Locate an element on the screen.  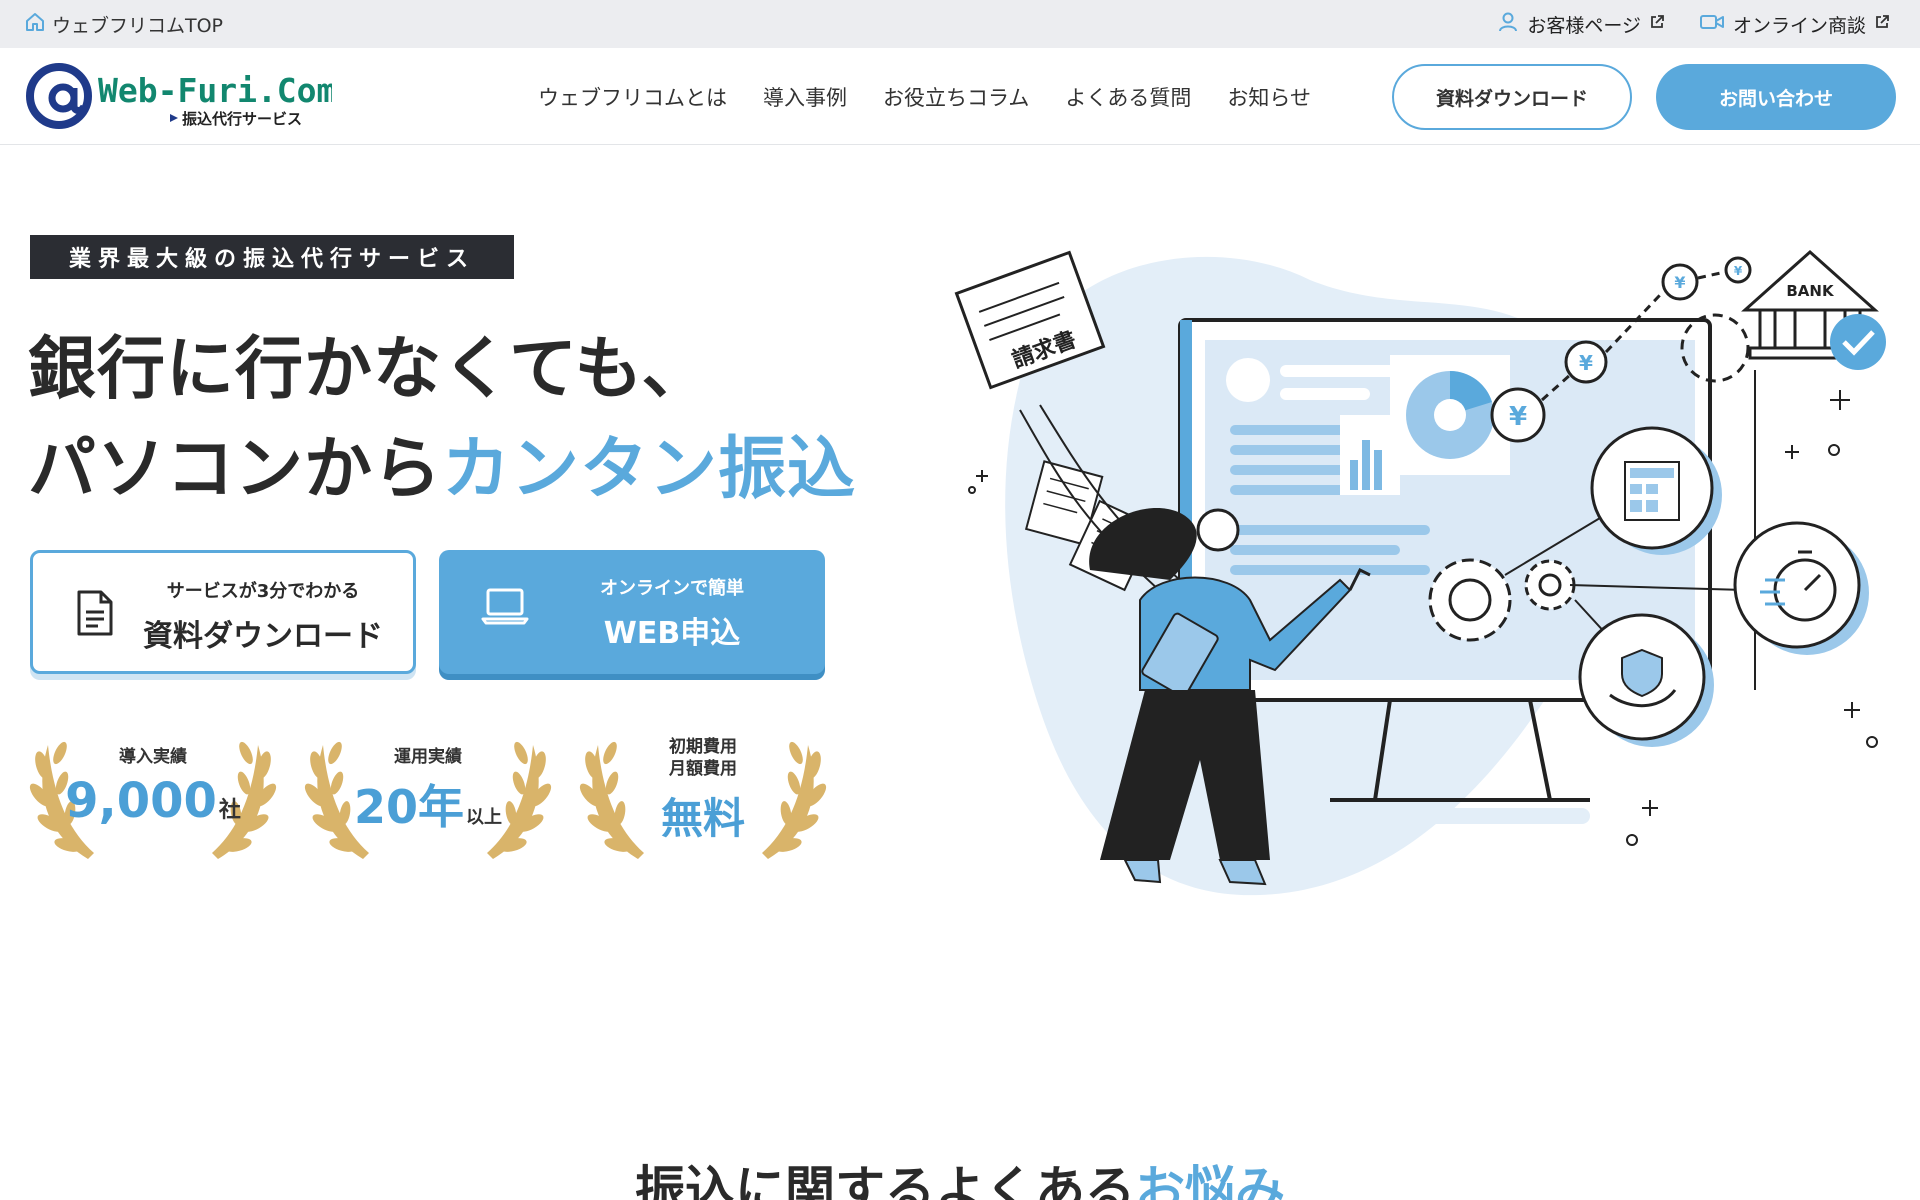
badge-adoption-value: 9,000 is located at coordinates (141, 801).